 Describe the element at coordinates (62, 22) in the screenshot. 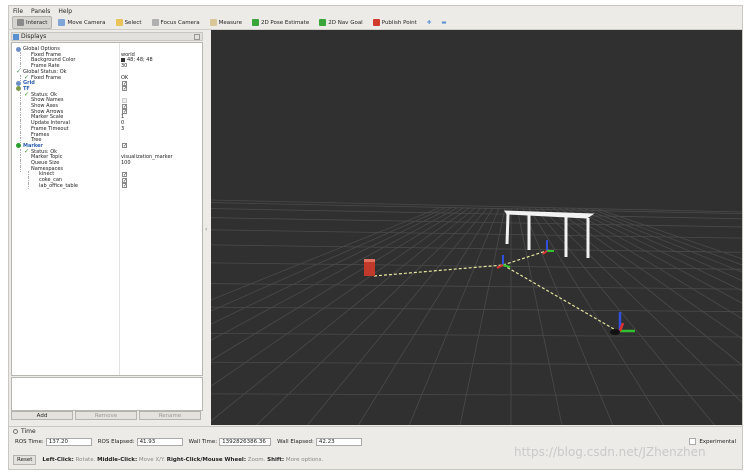

I see `move-camera-icon` at that location.